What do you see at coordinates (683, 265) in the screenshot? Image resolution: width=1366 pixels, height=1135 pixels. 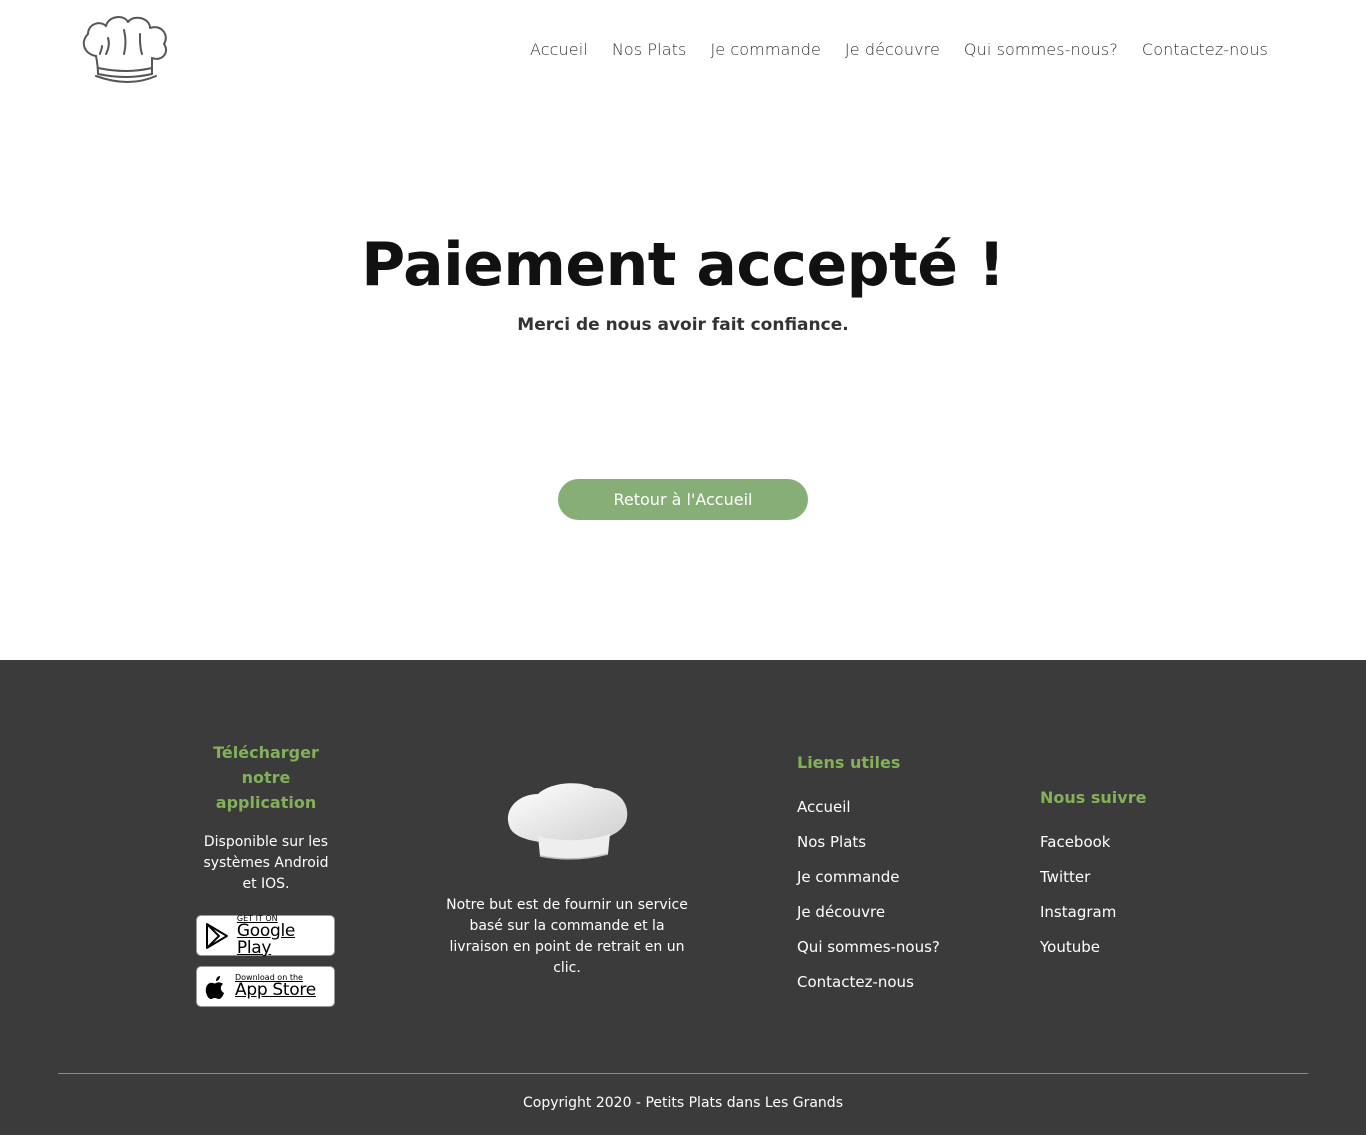 I see `page-title: Paiement accepté !` at bounding box center [683, 265].